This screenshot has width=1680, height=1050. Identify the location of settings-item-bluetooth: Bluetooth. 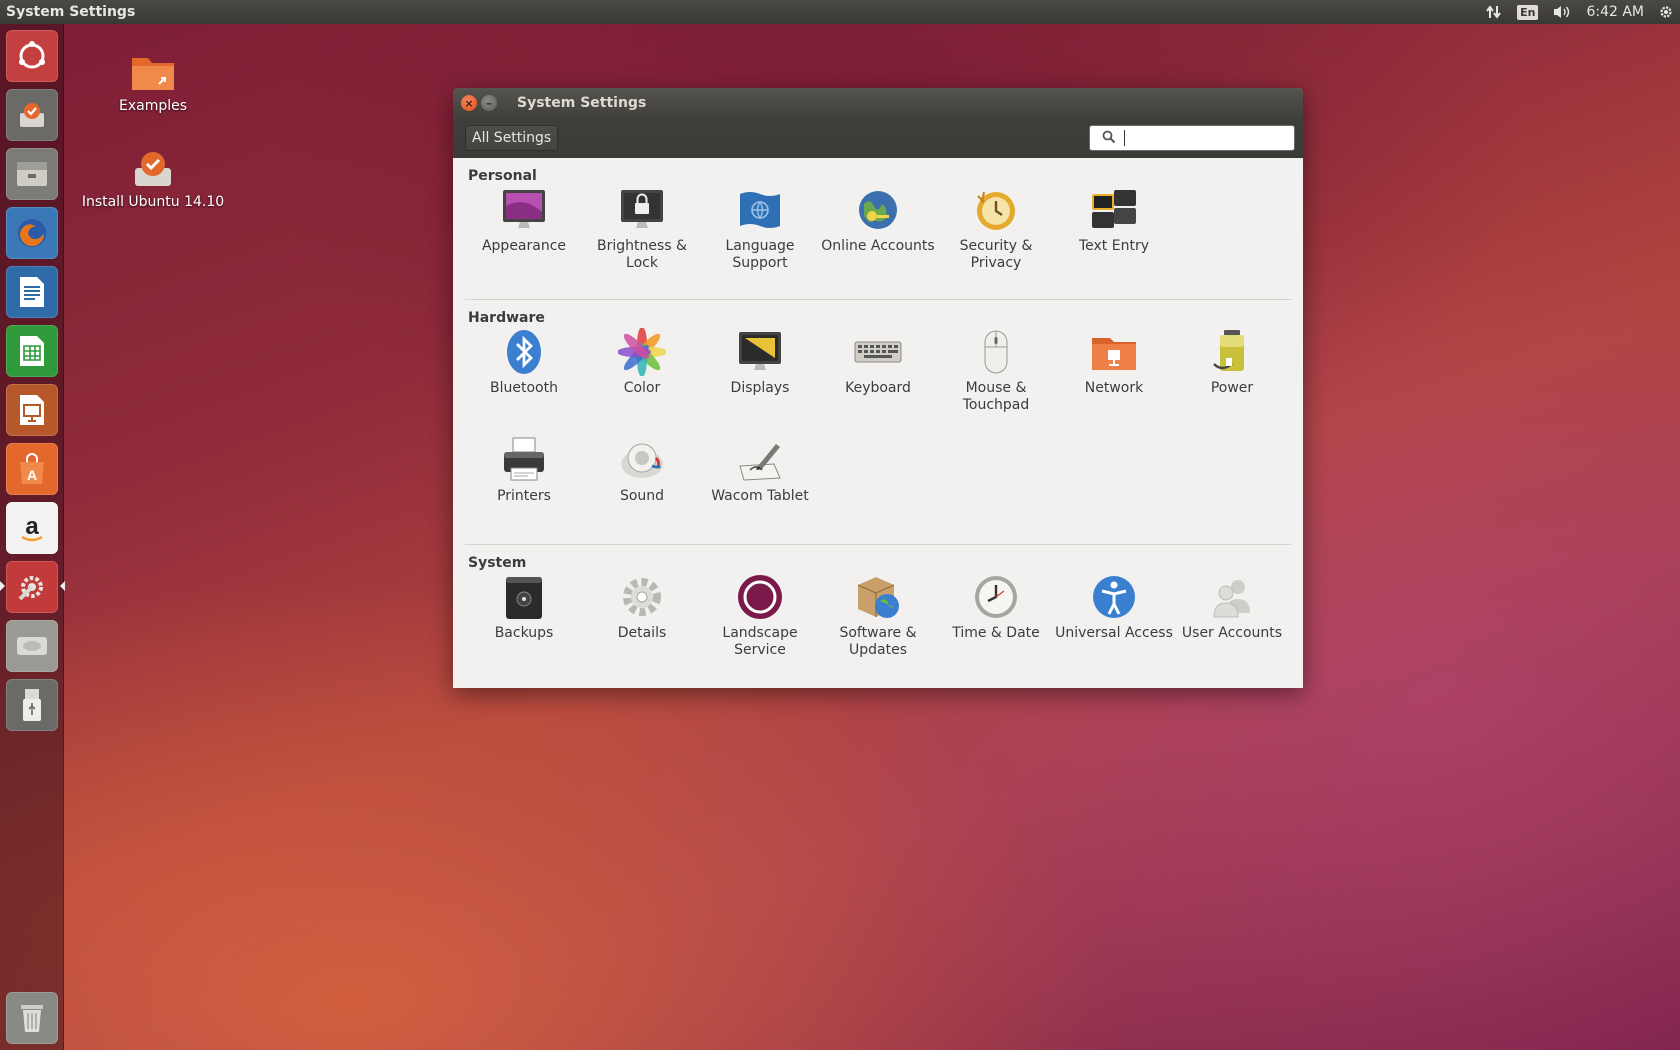
(524, 381).